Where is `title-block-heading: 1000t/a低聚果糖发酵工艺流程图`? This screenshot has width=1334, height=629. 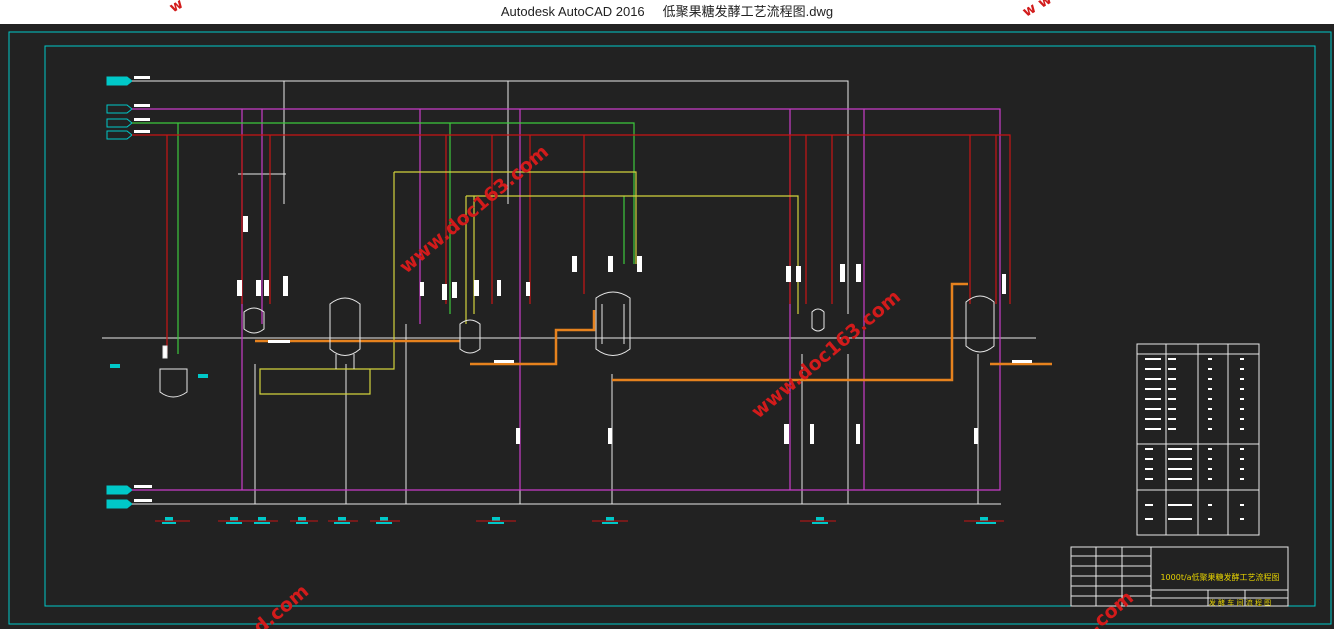
title-block-heading: 1000t/a低聚果糖发酵工艺流程图 is located at coordinates (1219, 577).